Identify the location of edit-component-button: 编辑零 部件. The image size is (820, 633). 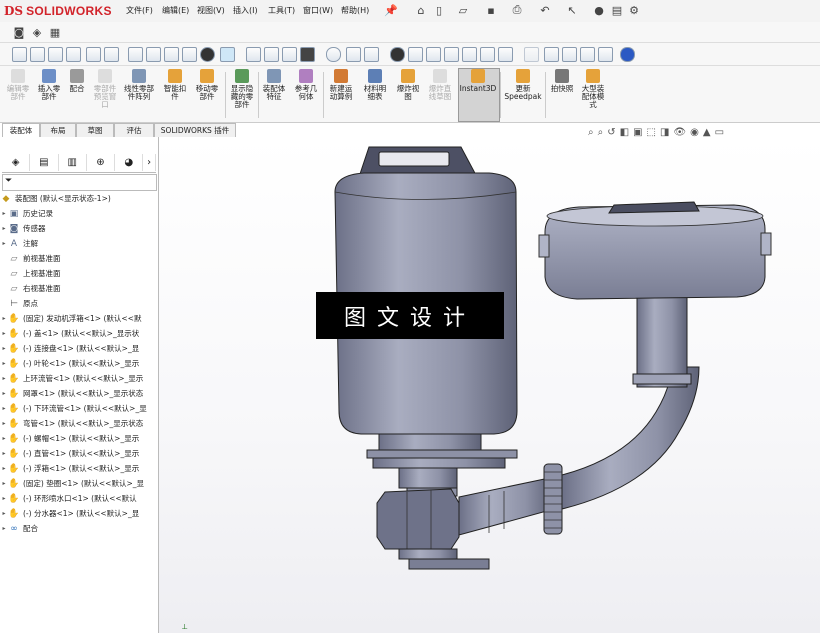
(18, 95).